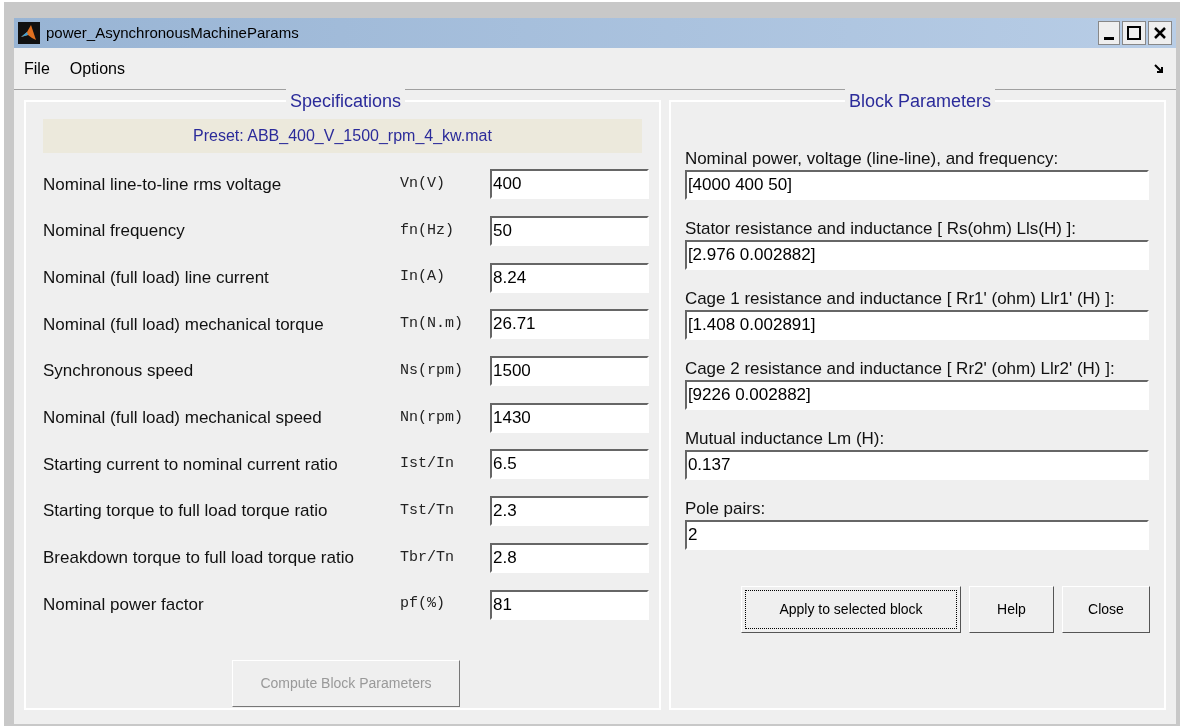  What do you see at coordinates (1109, 38) in the screenshot?
I see `minimize-icon` at bounding box center [1109, 38].